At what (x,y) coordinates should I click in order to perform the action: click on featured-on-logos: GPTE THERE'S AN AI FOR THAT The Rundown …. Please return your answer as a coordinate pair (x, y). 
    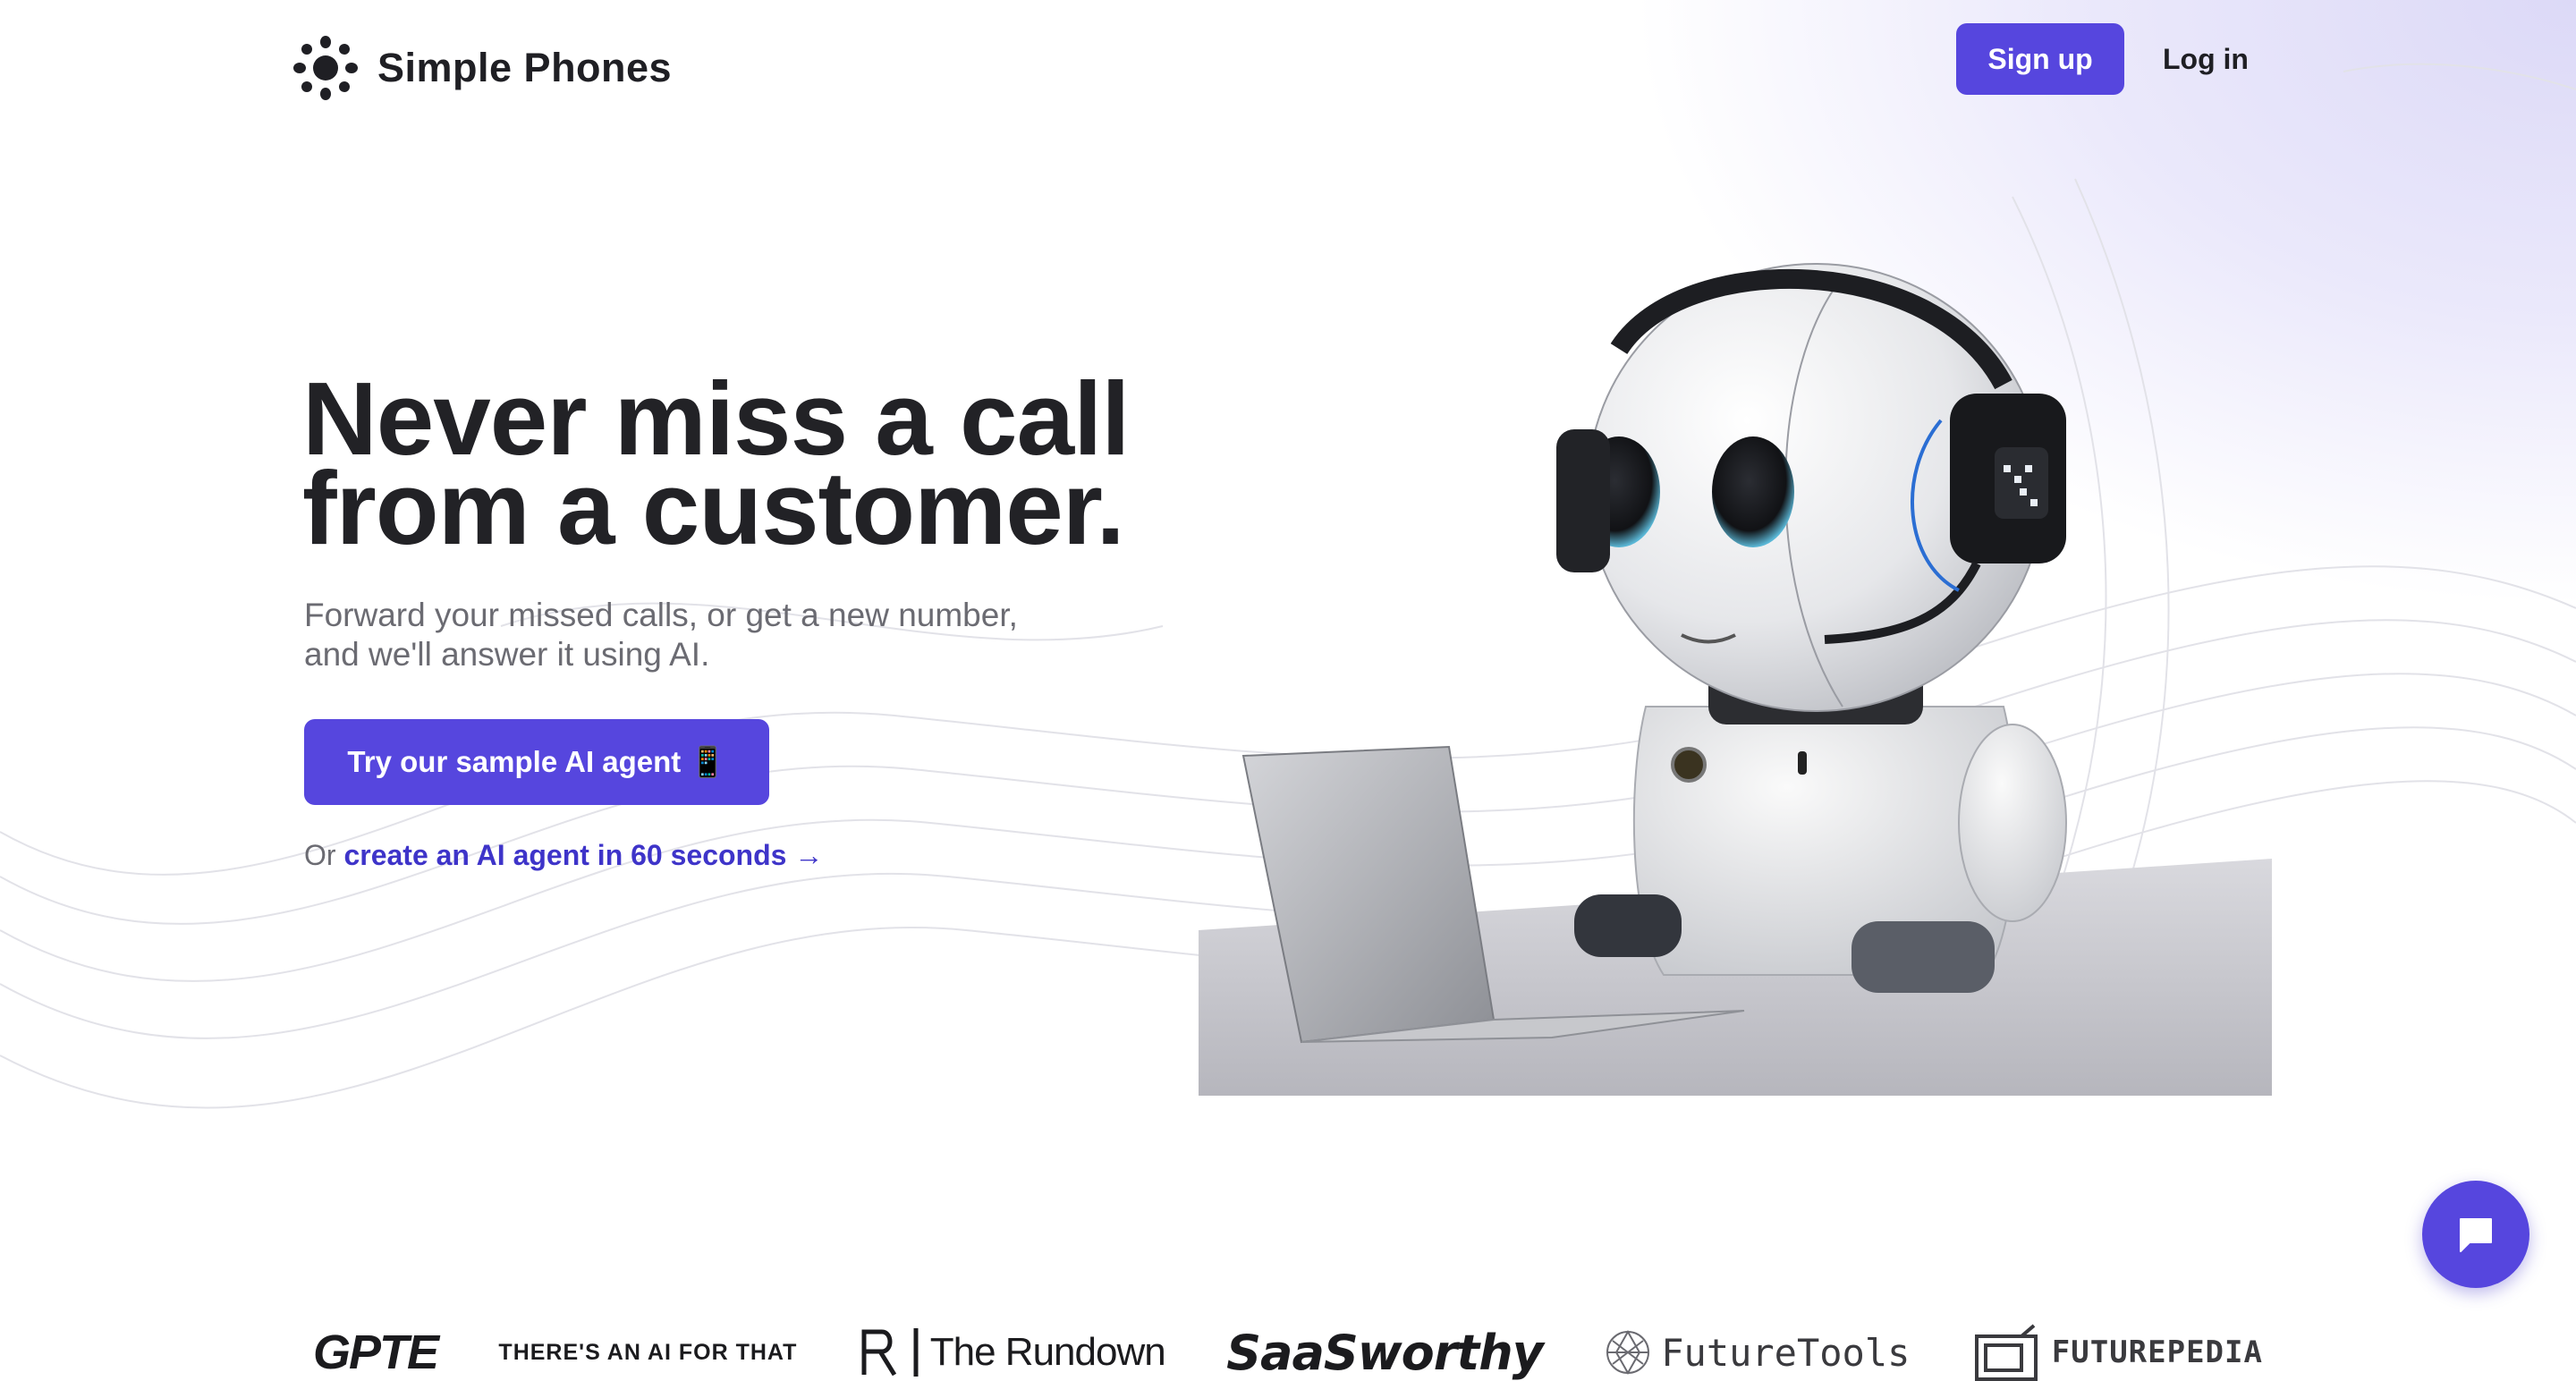
    Looking at the image, I should click on (1288, 1352).